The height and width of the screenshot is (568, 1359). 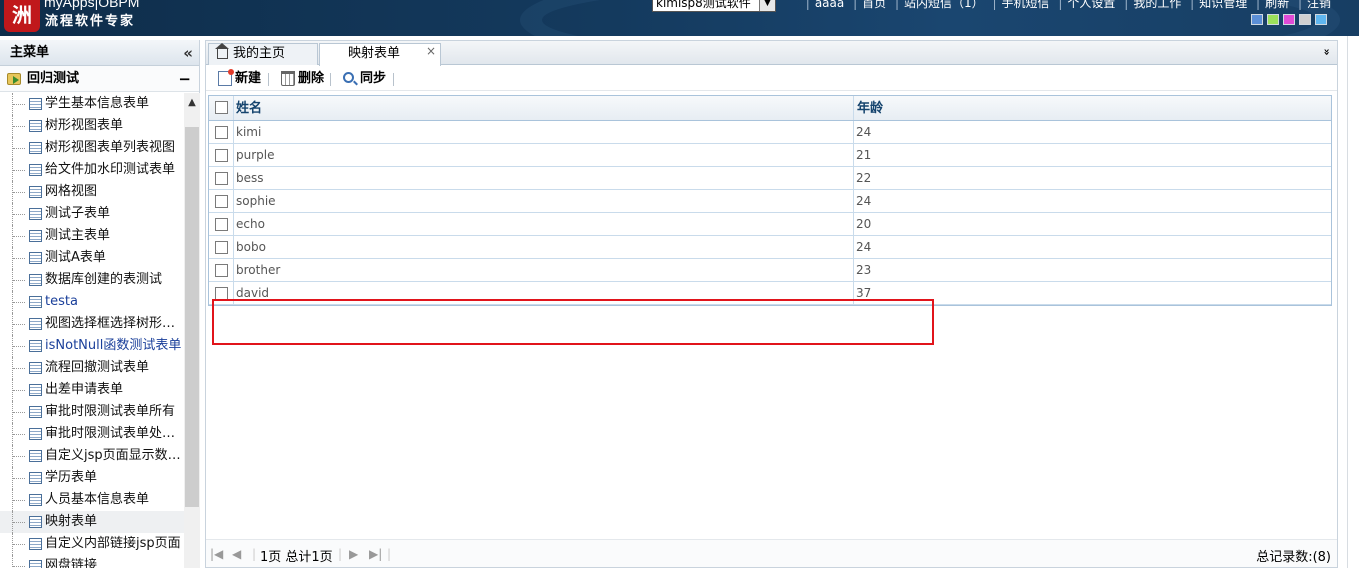 I want to click on right-gutter, so click(x=1349, y=302).